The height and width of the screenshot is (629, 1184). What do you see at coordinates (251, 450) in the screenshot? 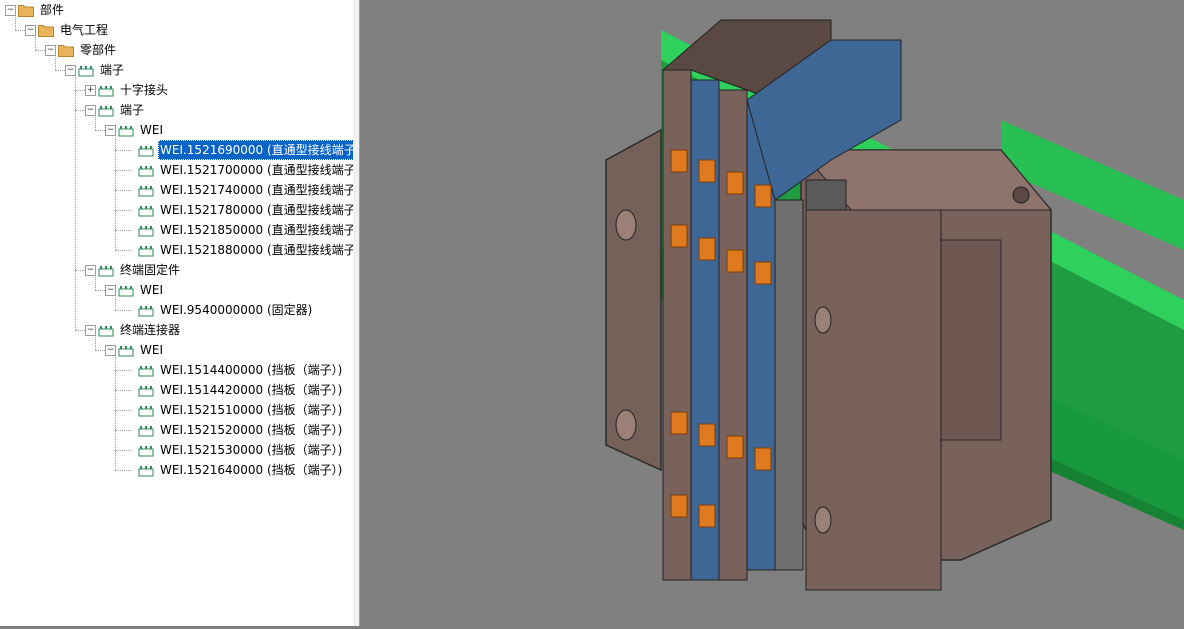
I see `tree-node-label: WEI.1521530000 (挡板（端子）)` at bounding box center [251, 450].